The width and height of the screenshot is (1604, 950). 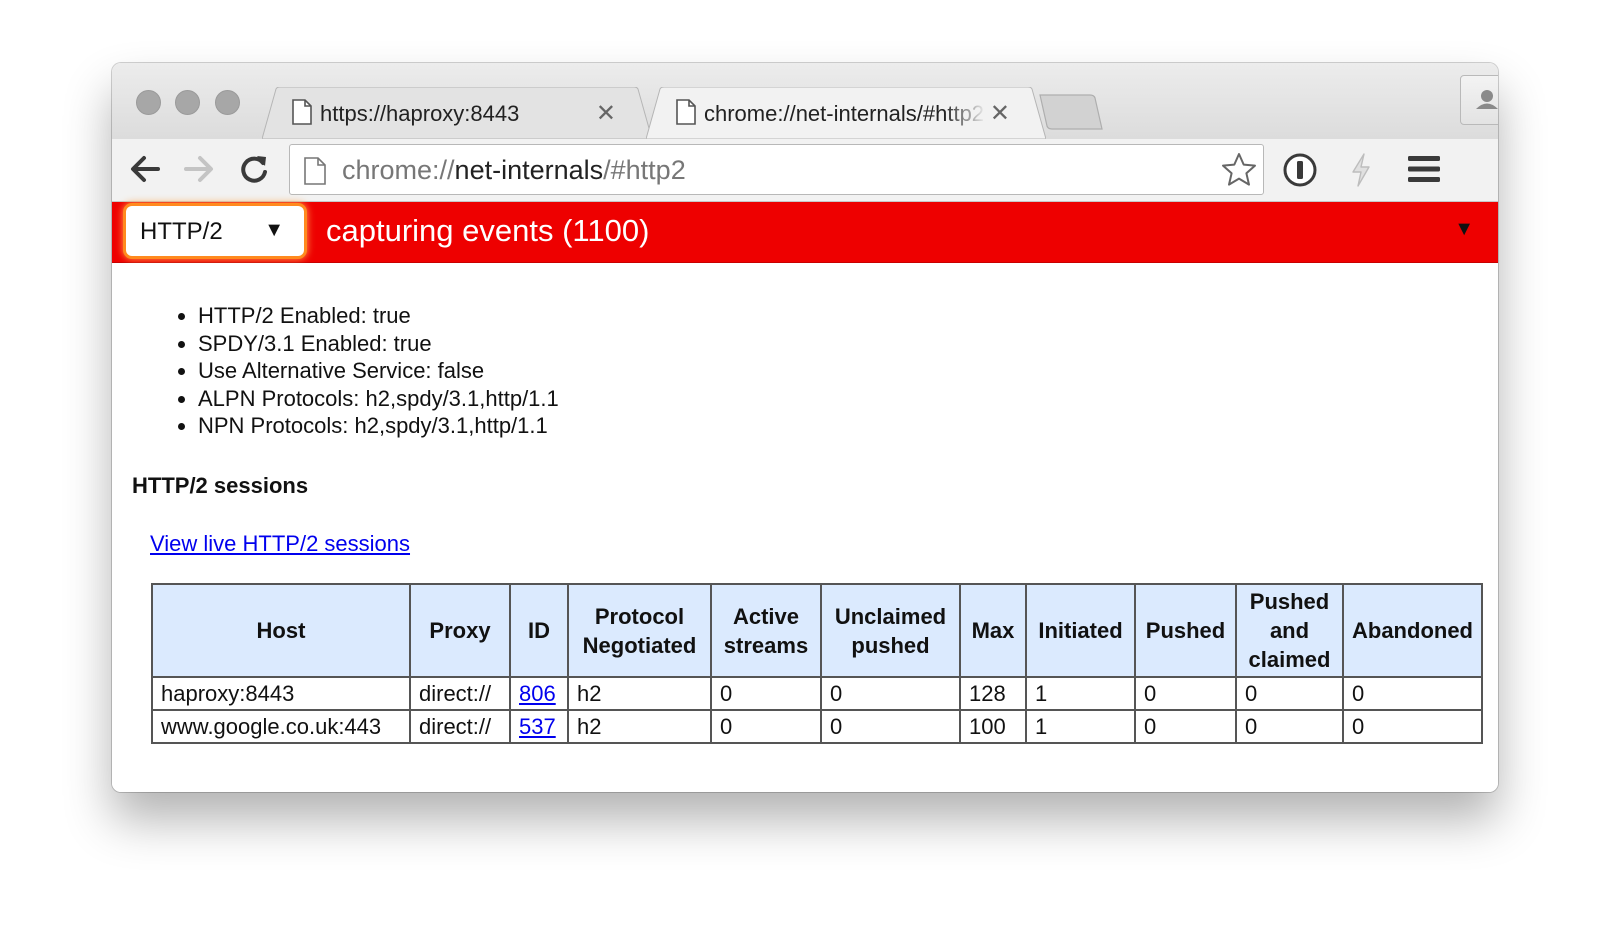 I want to click on url-path: /#http2, so click(x=644, y=170).